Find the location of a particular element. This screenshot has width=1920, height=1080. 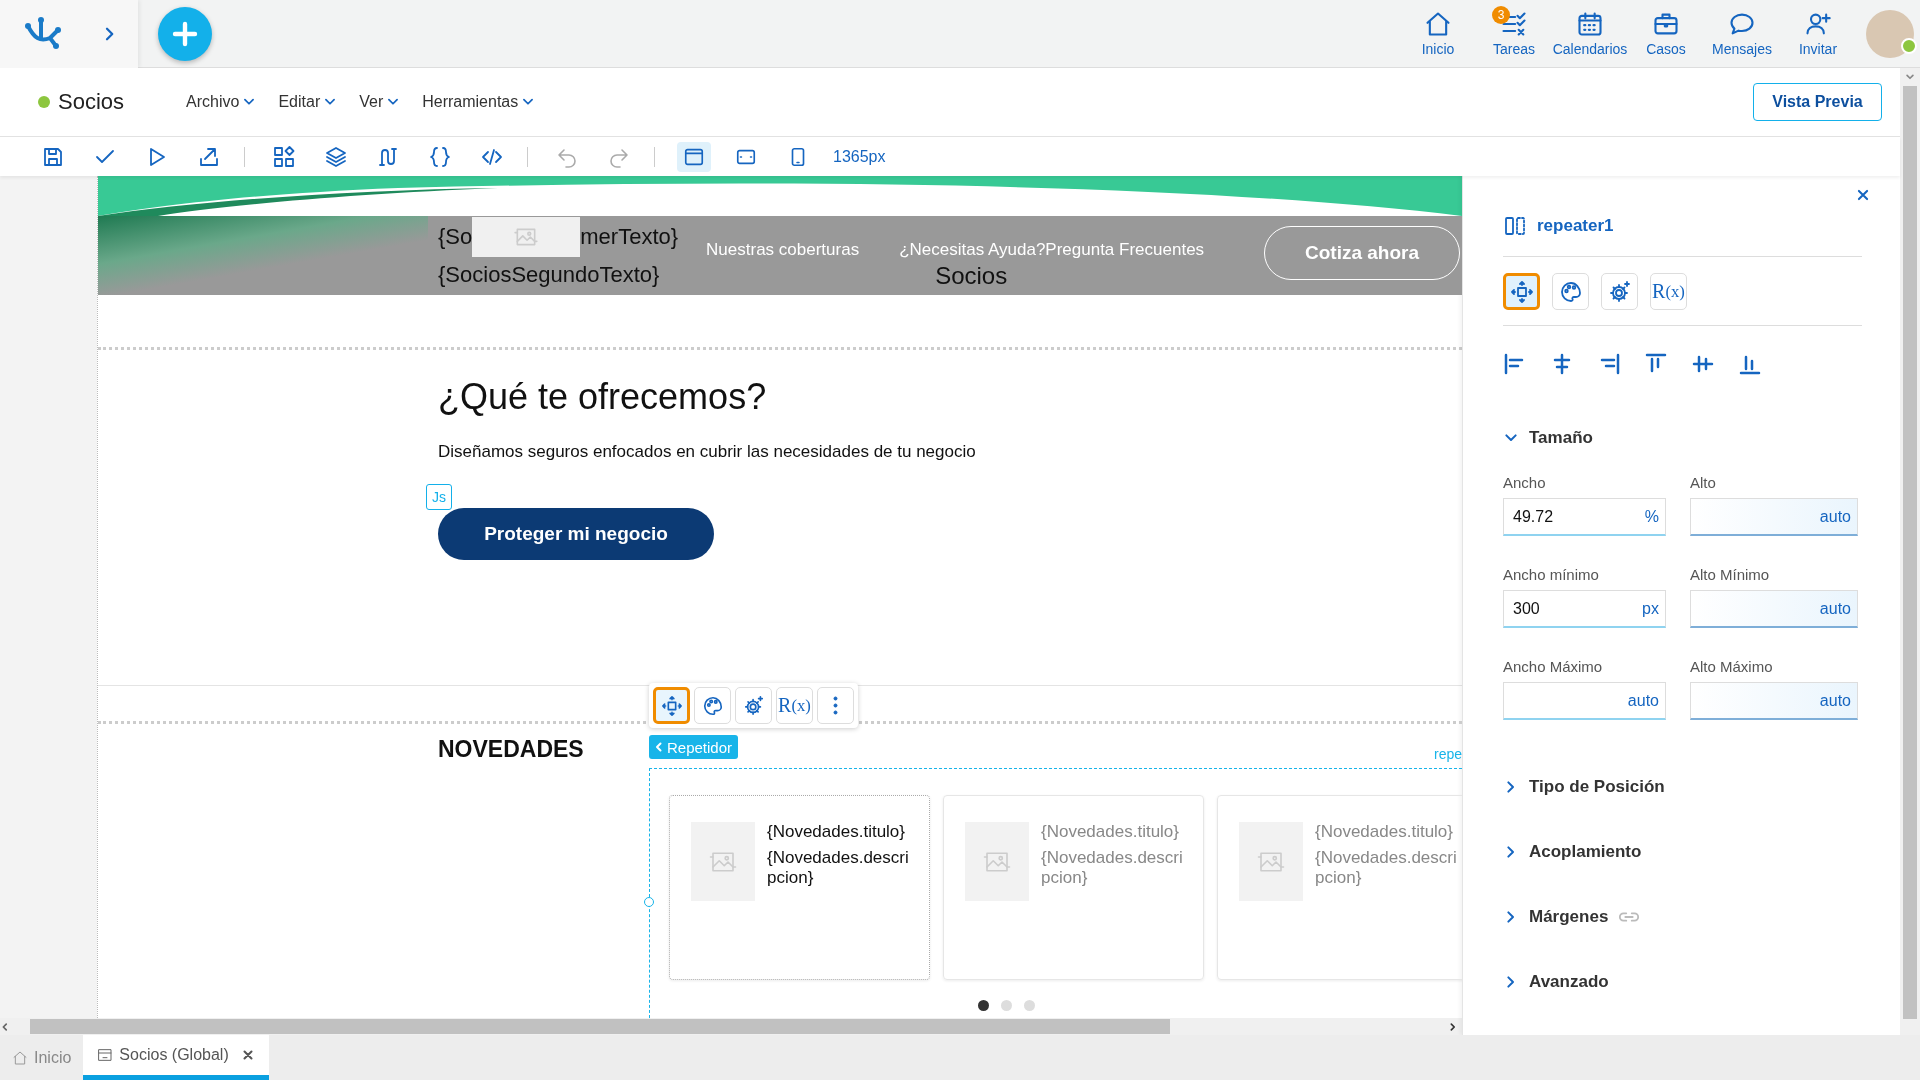

layout-tool is located at coordinates (671, 705).